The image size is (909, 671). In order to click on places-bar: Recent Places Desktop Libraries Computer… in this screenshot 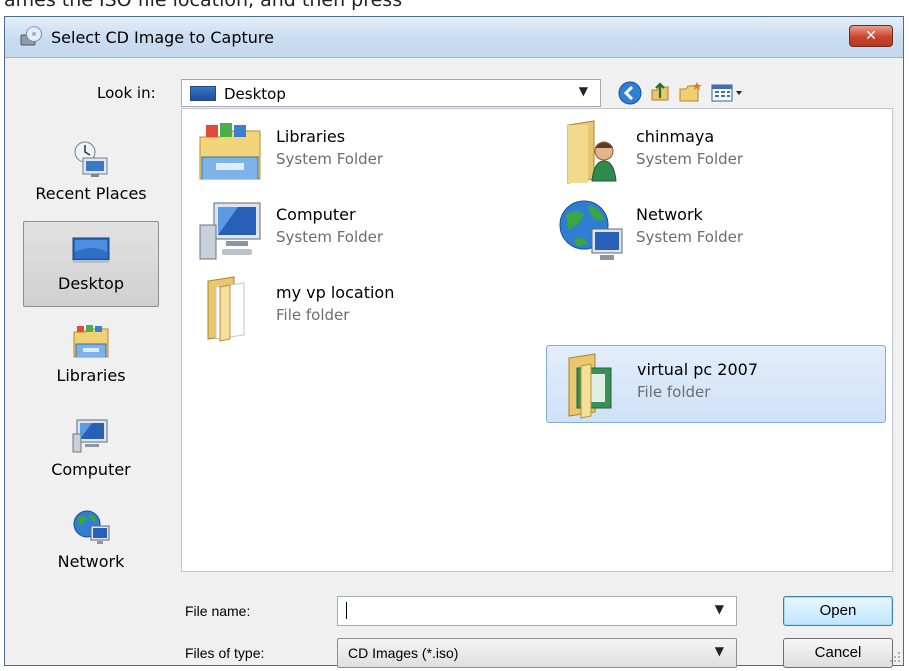, I will do `click(94, 363)`.